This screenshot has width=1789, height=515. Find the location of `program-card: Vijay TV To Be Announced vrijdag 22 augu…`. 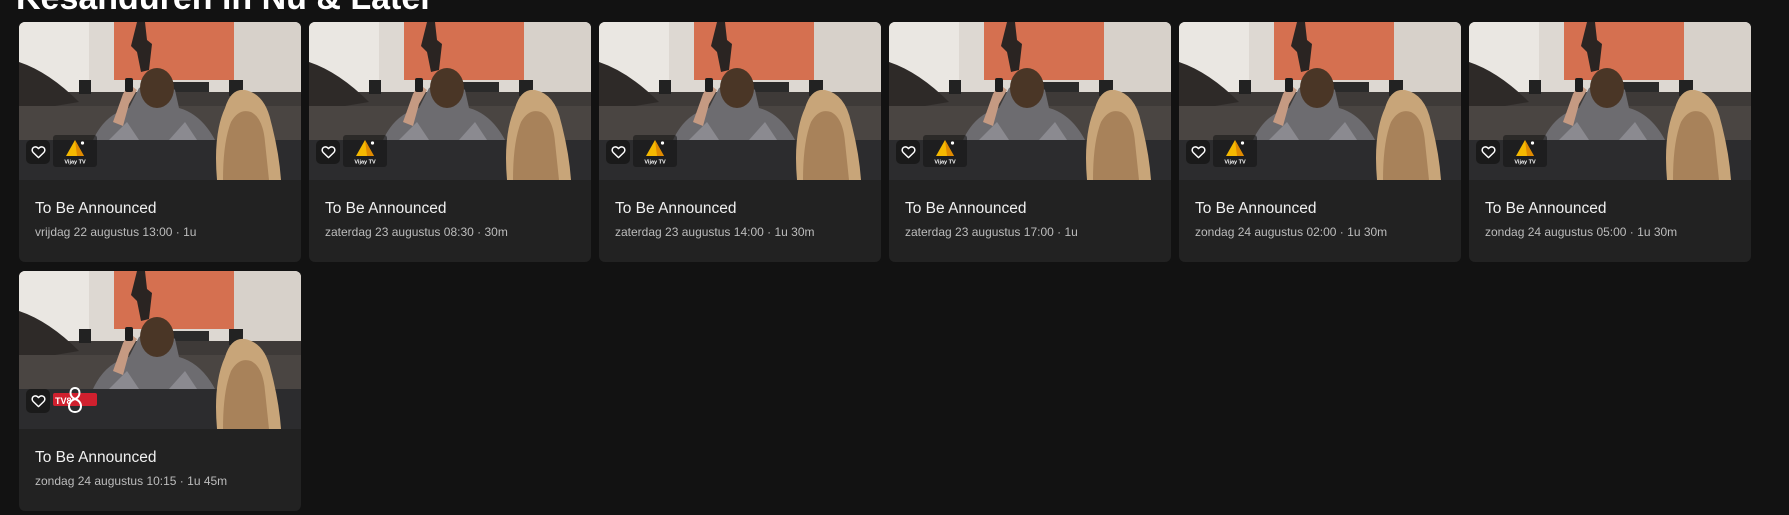

program-card: Vijay TV To Be Announced vrijdag 22 augu… is located at coordinates (160, 142).